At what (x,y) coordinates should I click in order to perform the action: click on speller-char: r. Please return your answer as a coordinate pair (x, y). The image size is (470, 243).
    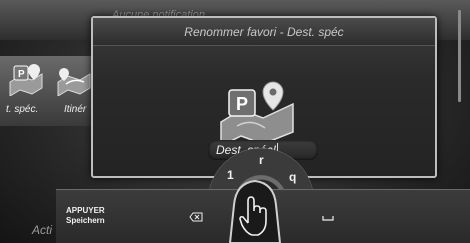
    Looking at the image, I should click on (261, 160).